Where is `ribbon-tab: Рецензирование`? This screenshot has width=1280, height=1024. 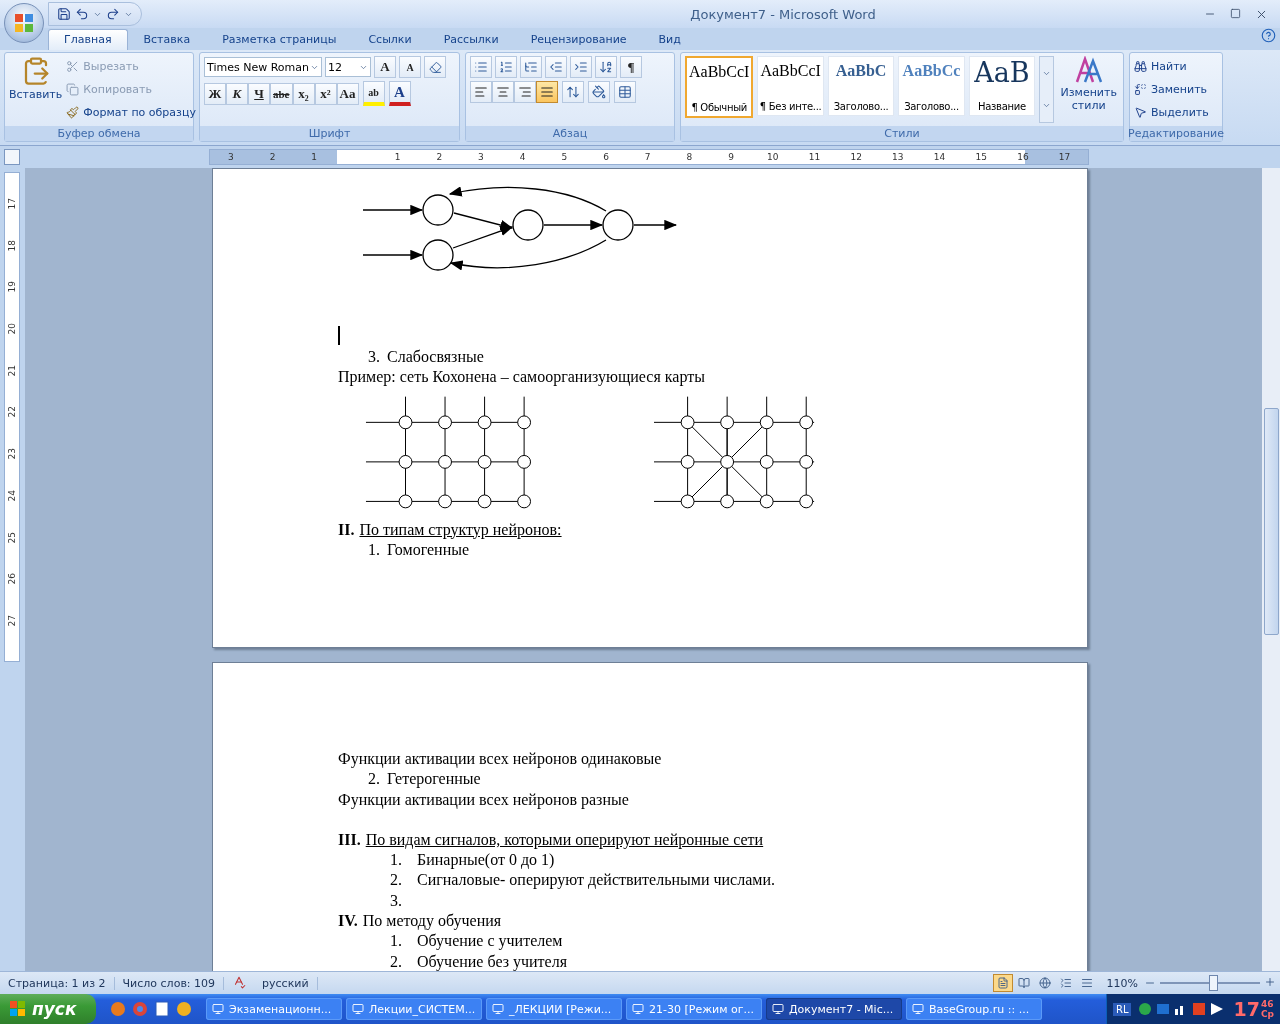 ribbon-tab: Рецензирование is located at coordinates (578, 39).